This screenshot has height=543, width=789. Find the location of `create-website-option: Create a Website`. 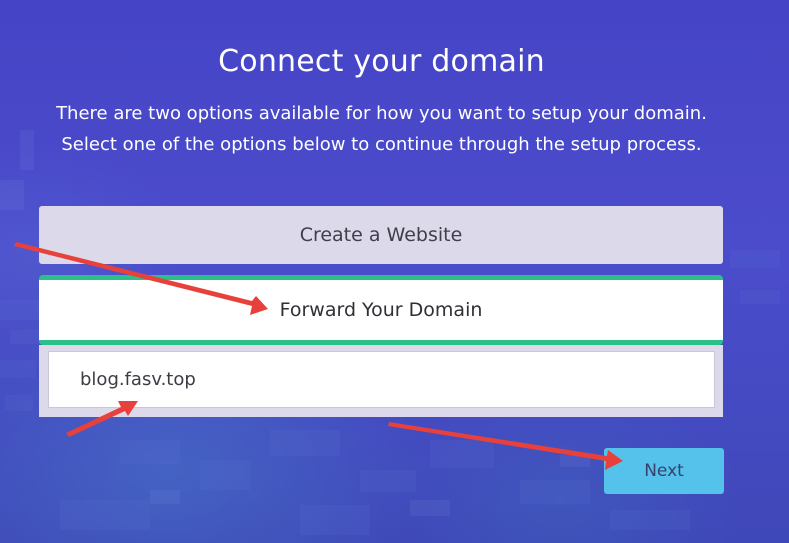

create-website-option: Create a Website is located at coordinates (381, 235).